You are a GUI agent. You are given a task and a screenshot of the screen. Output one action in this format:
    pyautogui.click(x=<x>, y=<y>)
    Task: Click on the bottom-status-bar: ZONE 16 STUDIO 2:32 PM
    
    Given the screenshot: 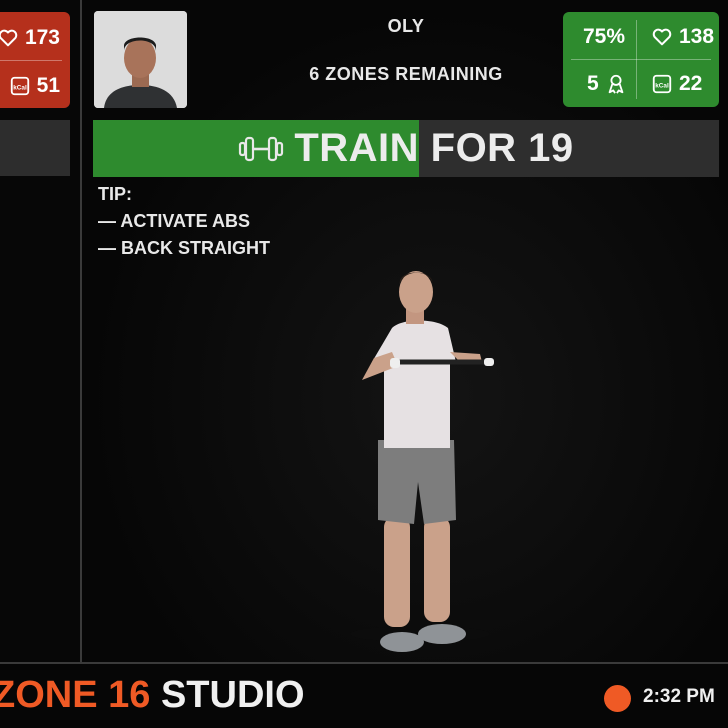 What is the action you would take?
    pyautogui.click(x=364, y=695)
    